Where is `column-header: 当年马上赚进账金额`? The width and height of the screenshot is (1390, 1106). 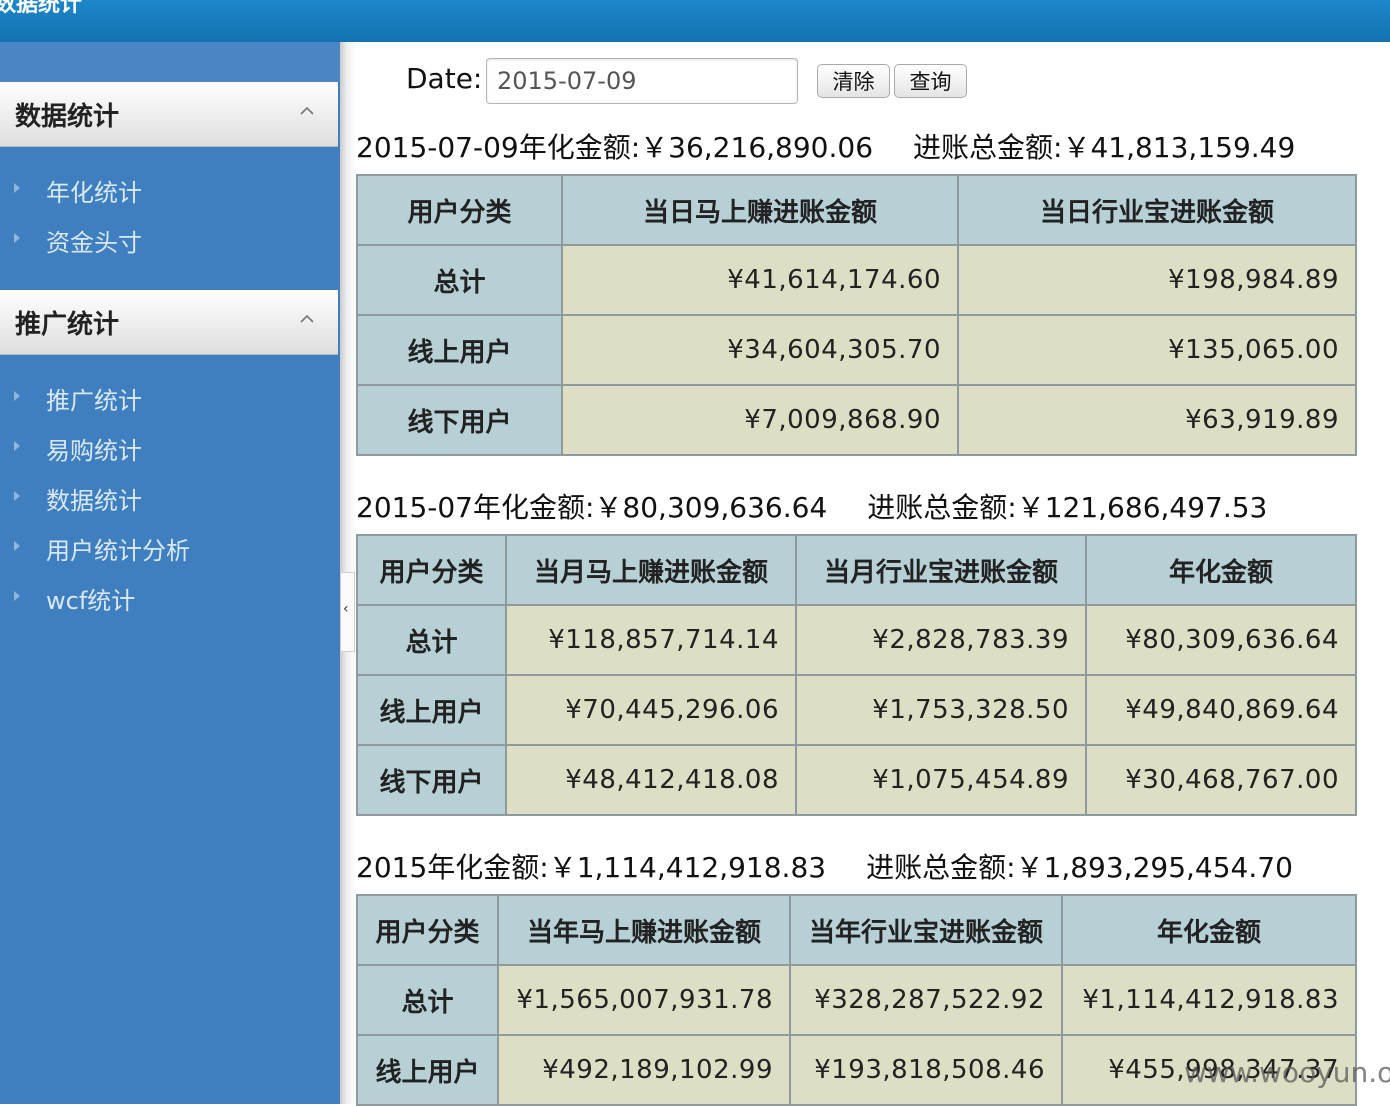 column-header: 当年马上赚进账金额 is located at coordinates (644, 930).